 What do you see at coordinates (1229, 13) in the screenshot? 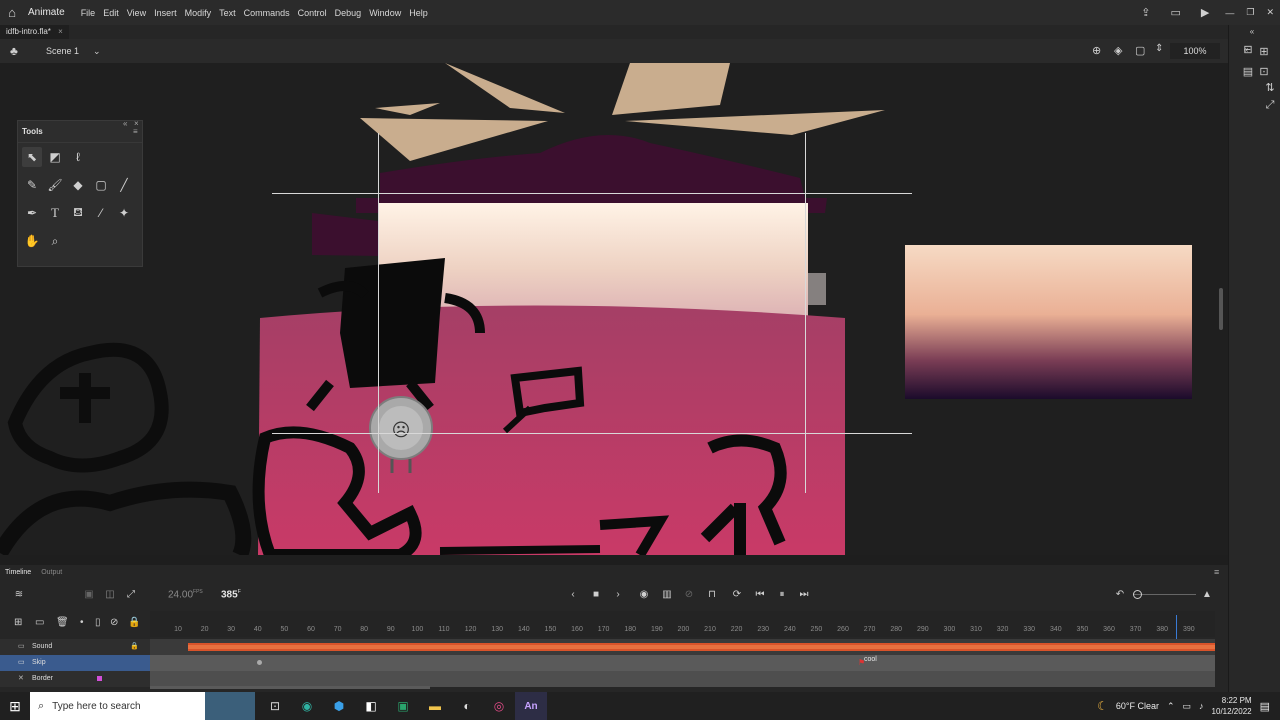
I see `minimize-icon: —` at bounding box center [1229, 13].